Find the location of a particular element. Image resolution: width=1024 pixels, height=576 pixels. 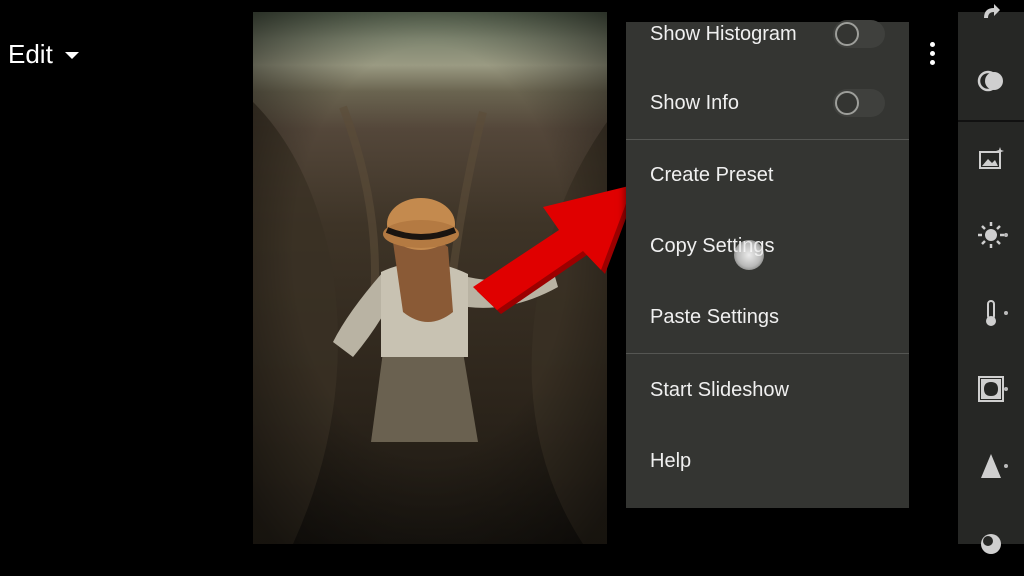

menu-item-label: Show Histogram is located at coordinates (723, 33).